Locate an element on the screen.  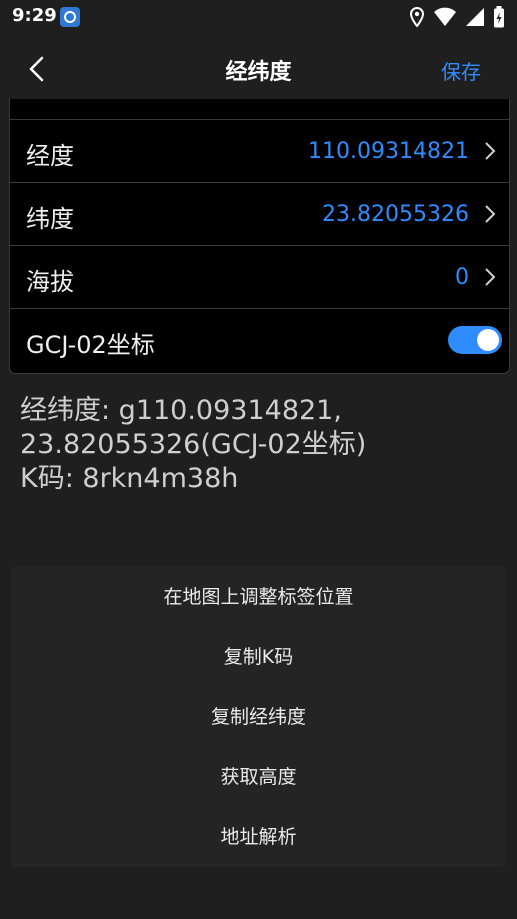
summary-coordinates-line-2: 23.82055326(GCJ-02坐标) is located at coordinates (193, 444).